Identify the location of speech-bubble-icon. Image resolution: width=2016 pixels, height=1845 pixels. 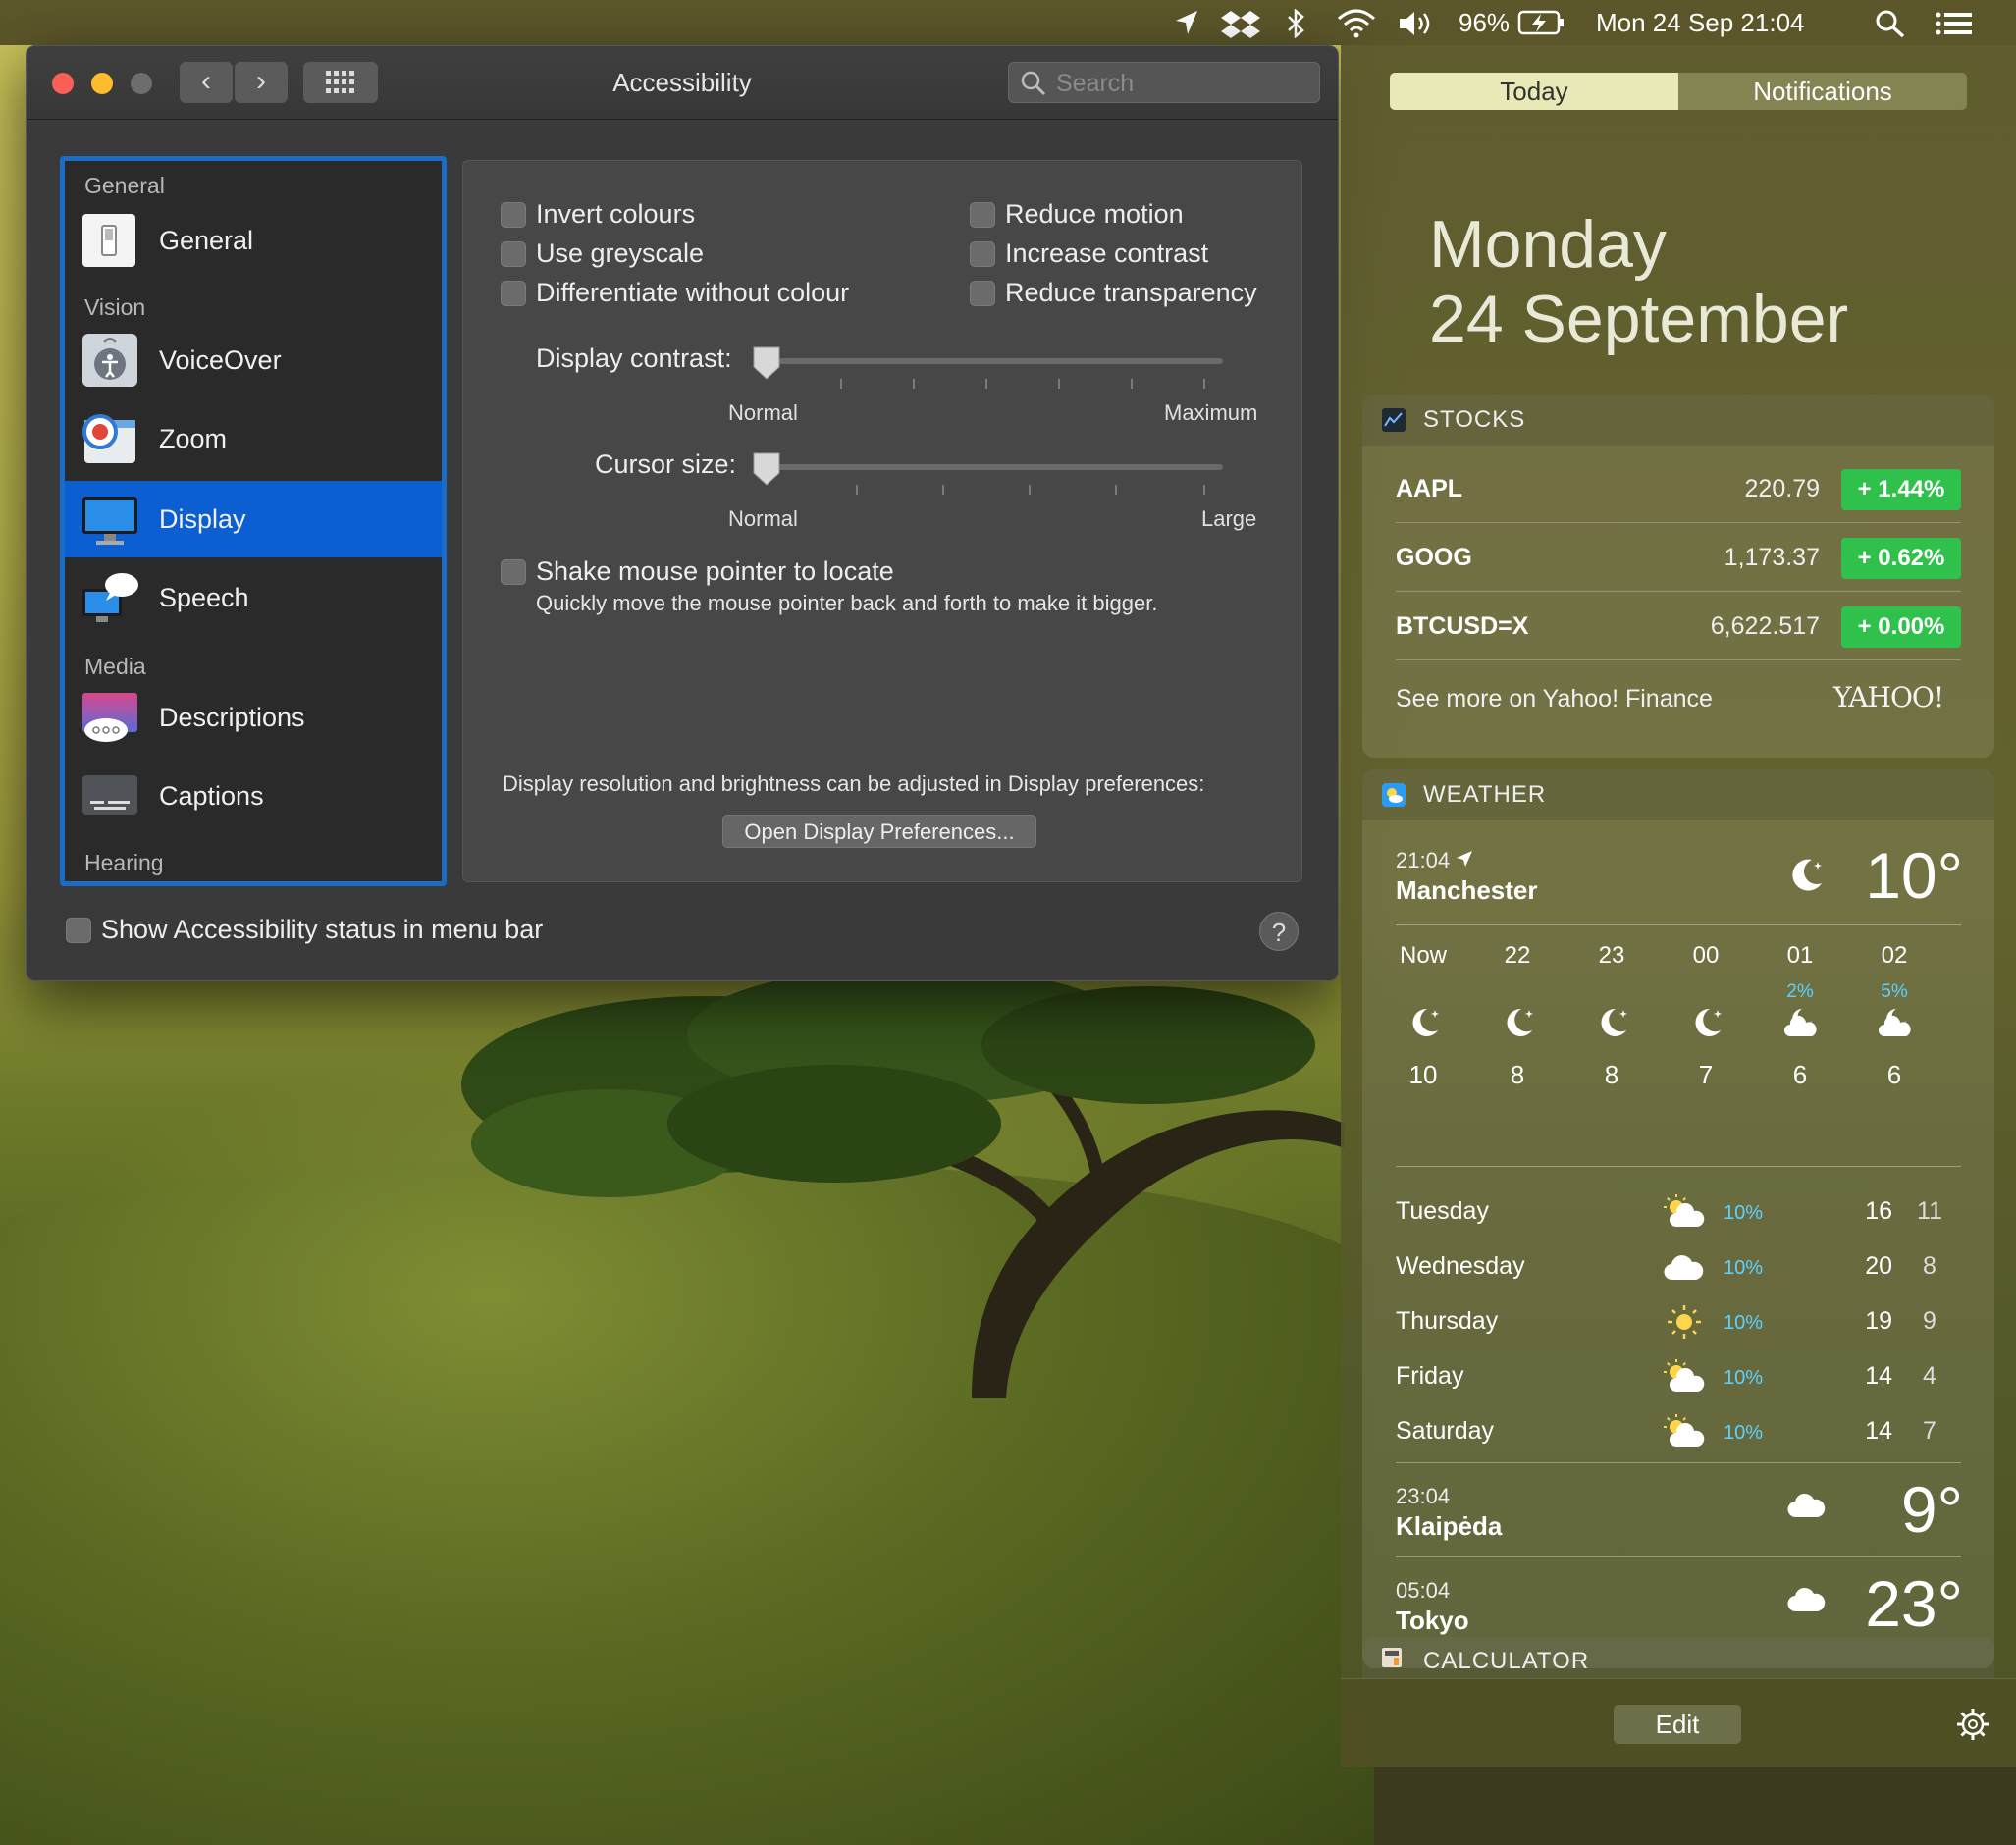
(110, 597).